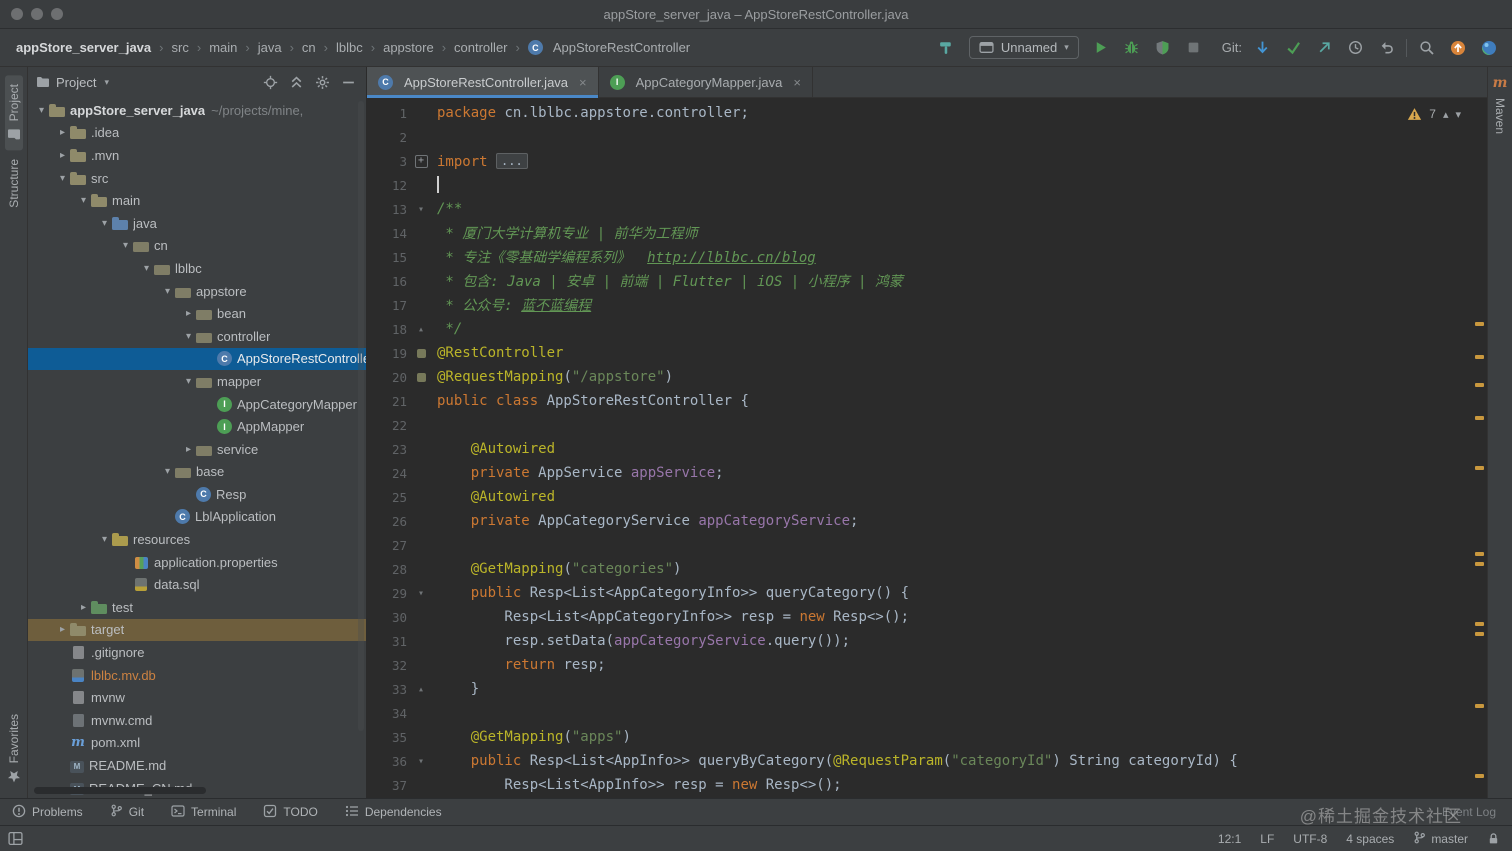 The width and height of the screenshot is (1512, 851). What do you see at coordinates (197, 313) in the screenshot?
I see `tree-item-bean: ▸ bean` at bounding box center [197, 313].